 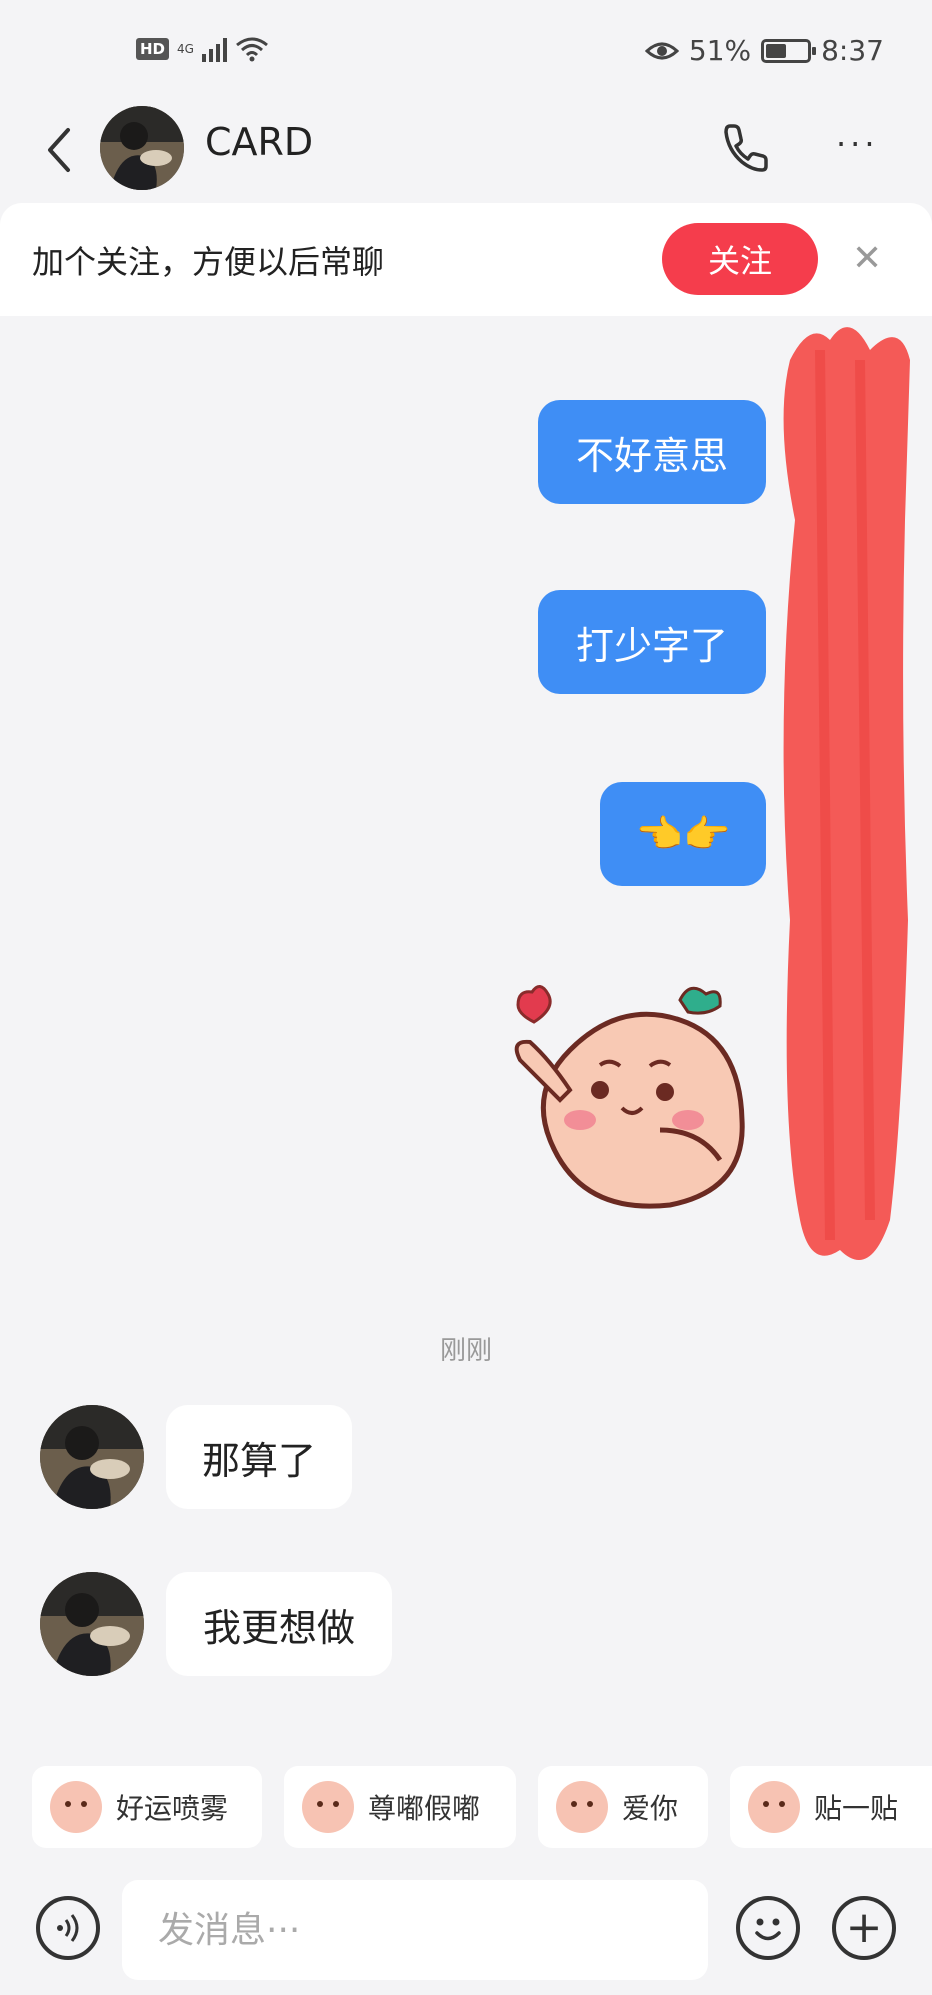 I want to click on status-left: HD 4G, so click(x=202, y=49).